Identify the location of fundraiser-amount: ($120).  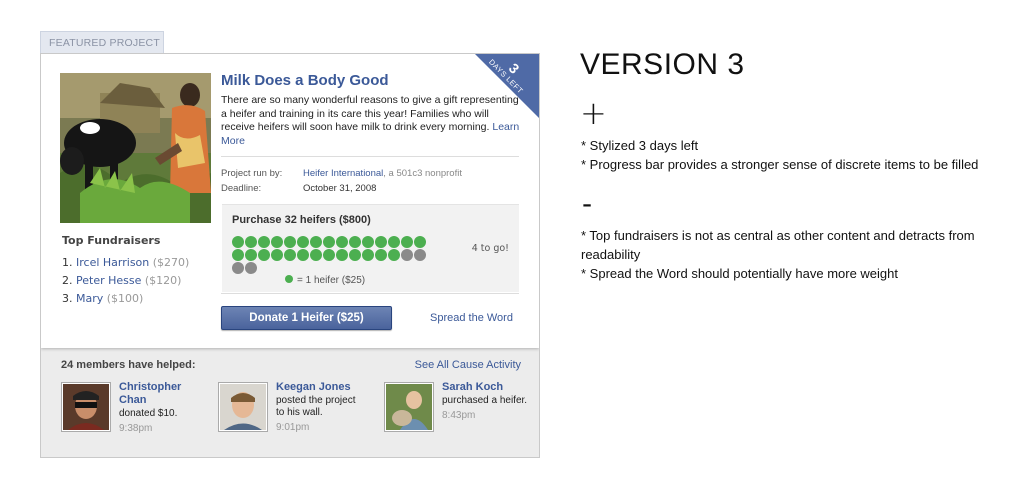
(163, 280).